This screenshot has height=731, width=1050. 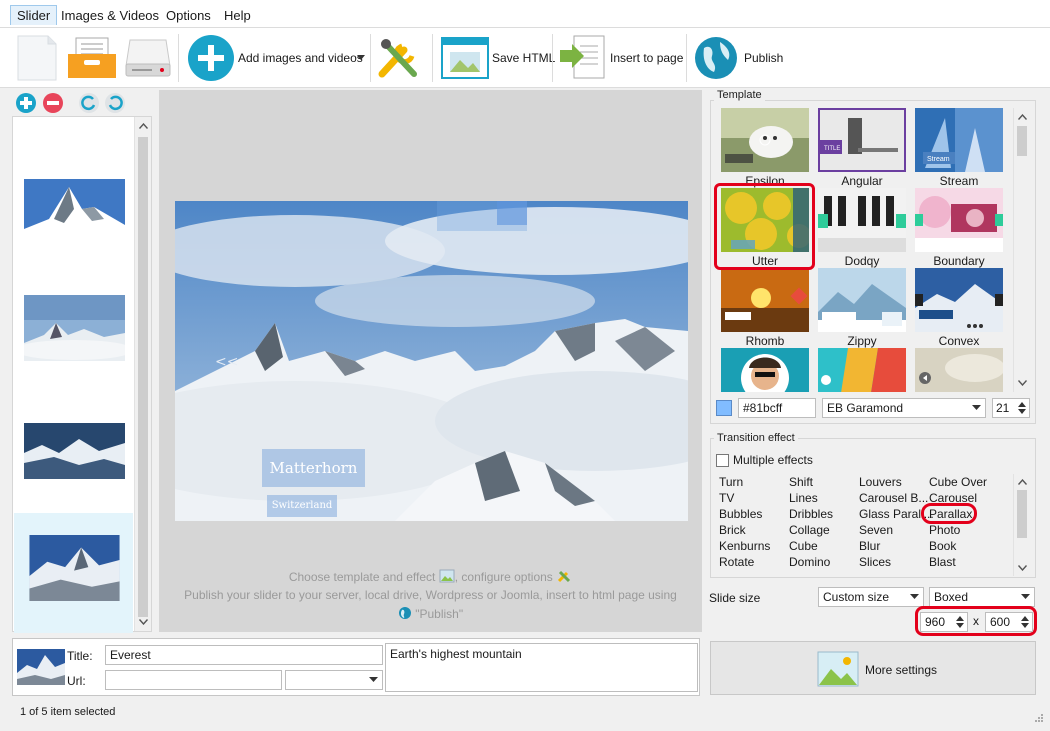 I want to click on save-html-icon, so click(x=465, y=58).